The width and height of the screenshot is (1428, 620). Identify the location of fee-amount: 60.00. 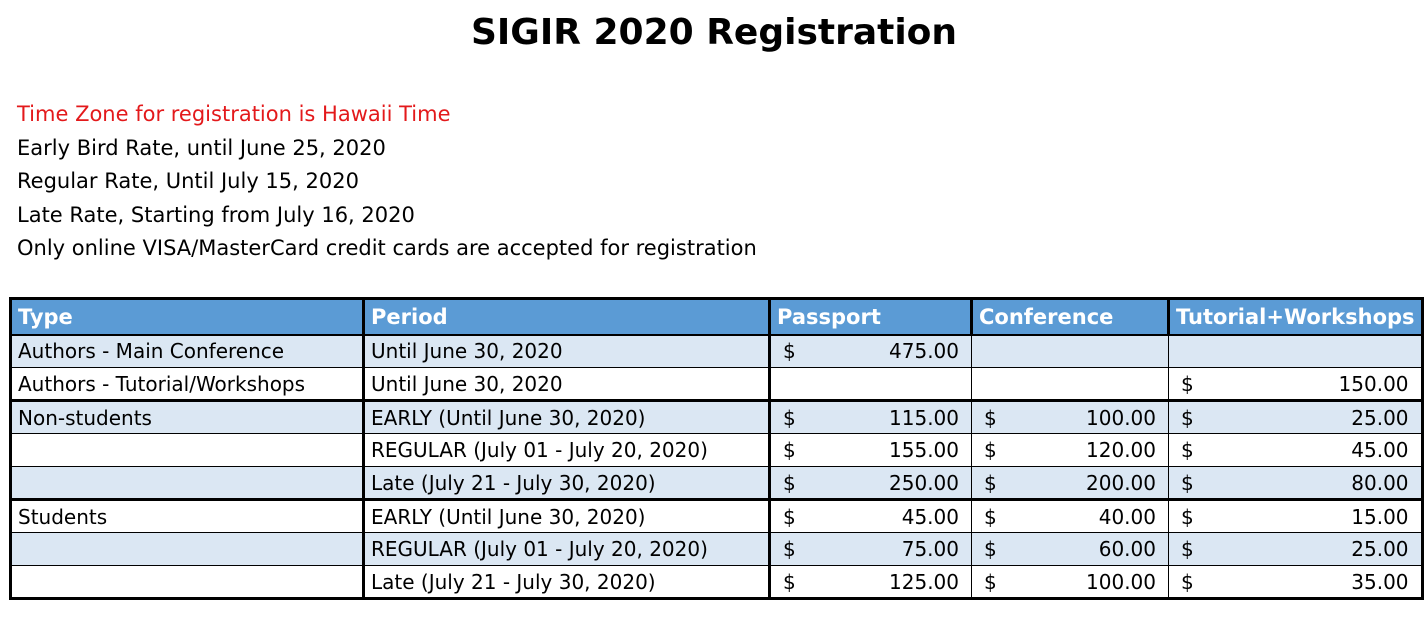
(1127, 549).